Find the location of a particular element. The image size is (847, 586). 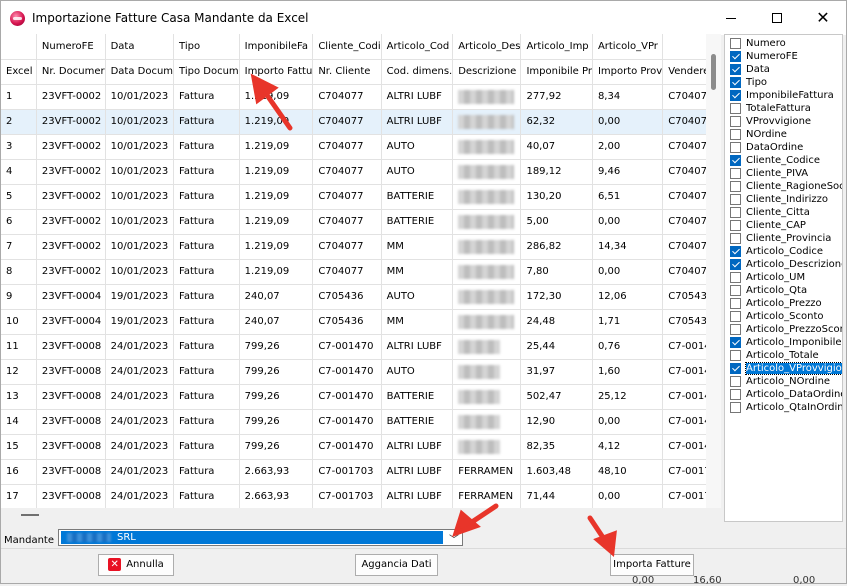

scroll-thumb is located at coordinates (30, 515).